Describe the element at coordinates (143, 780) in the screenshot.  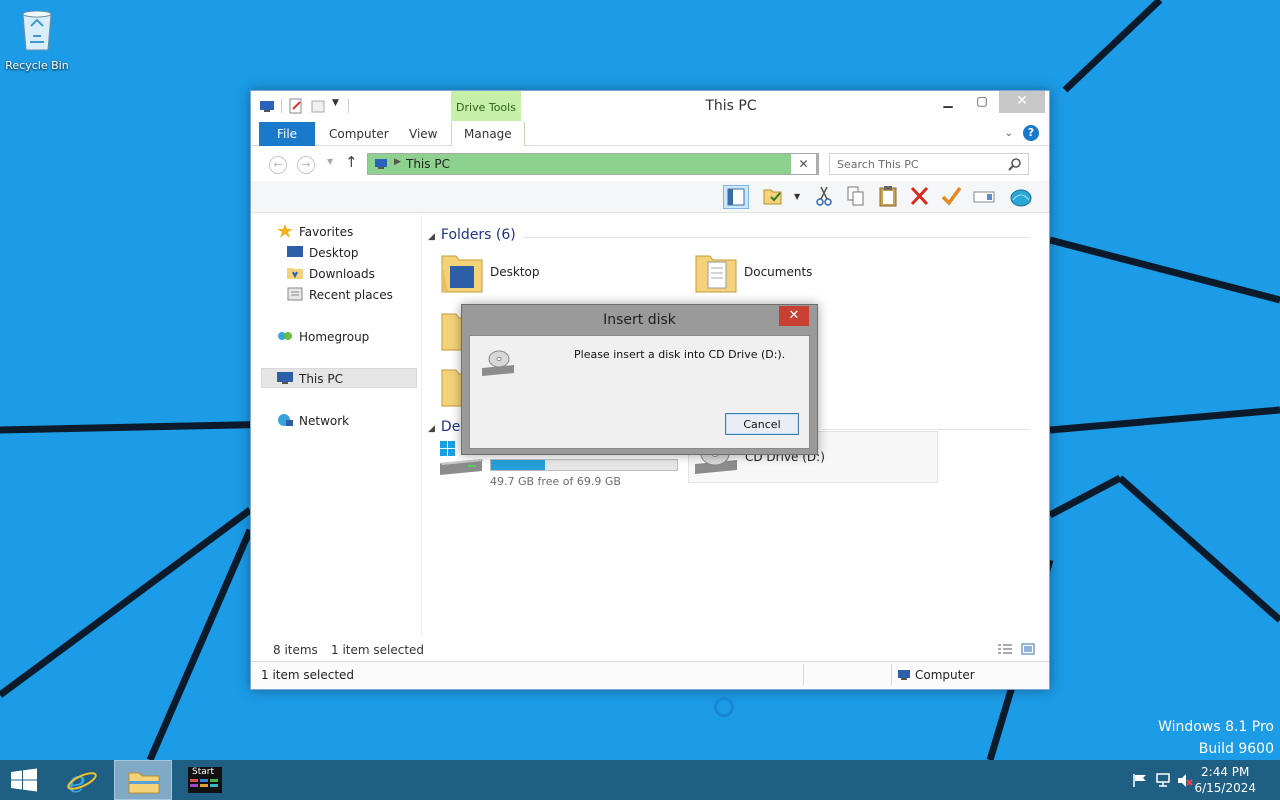
I see `taskbar-file-explorer` at that location.